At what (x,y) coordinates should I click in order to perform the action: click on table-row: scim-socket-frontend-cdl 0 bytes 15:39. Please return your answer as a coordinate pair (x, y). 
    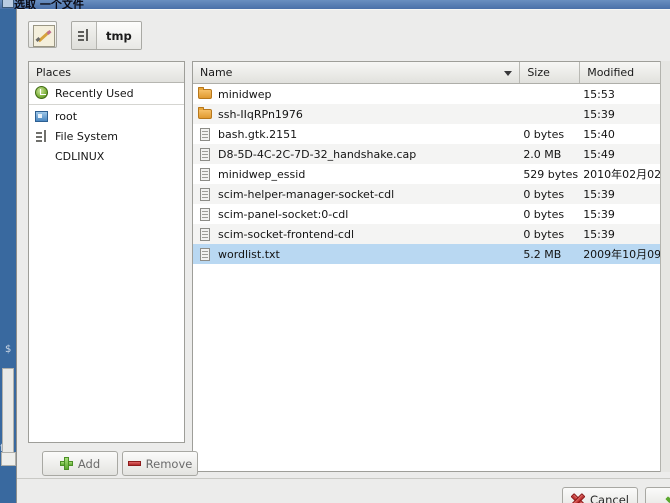
    Looking at the image, I should click on (431, 234).